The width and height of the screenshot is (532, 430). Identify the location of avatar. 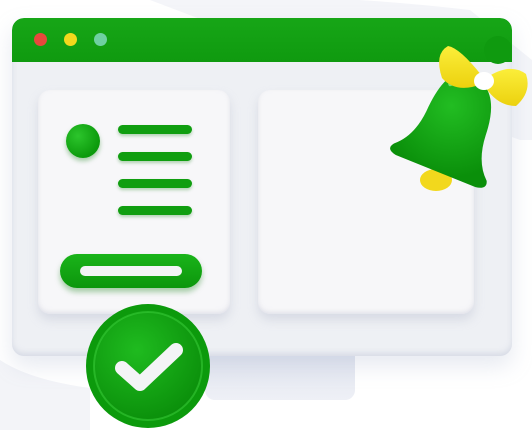
(83, 141).